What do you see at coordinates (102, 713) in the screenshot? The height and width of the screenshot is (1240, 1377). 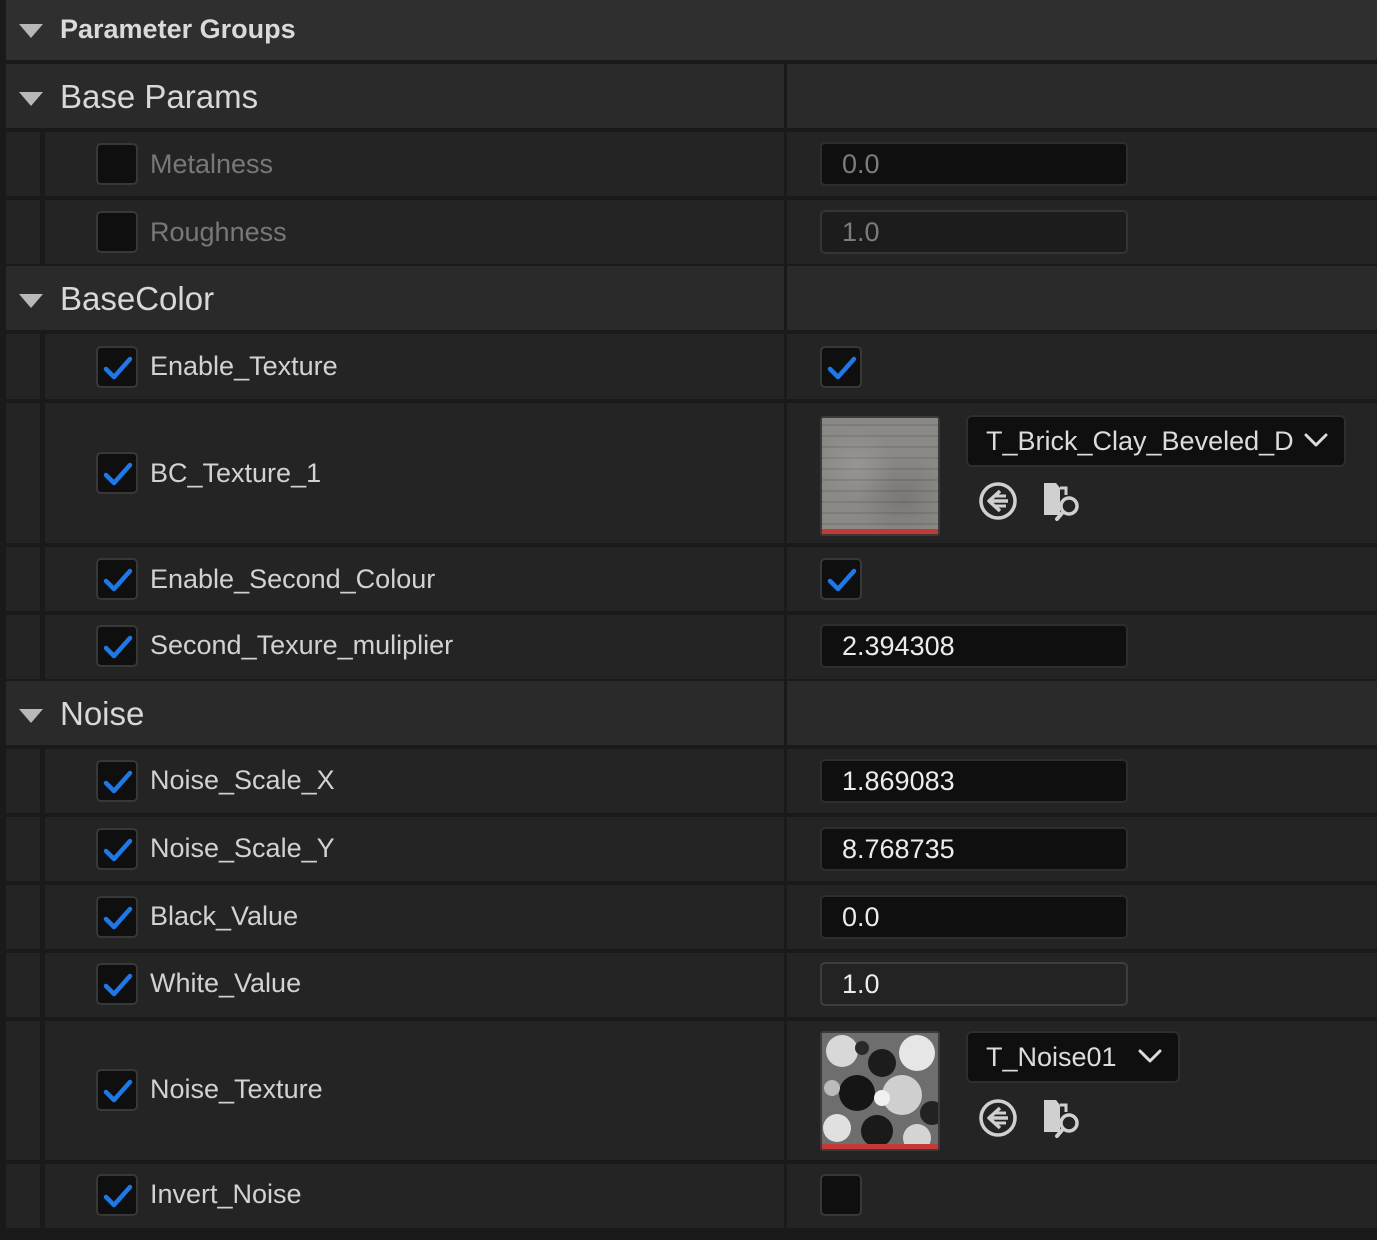 I see `group-label: Noise` at bounding box center [102, 713].